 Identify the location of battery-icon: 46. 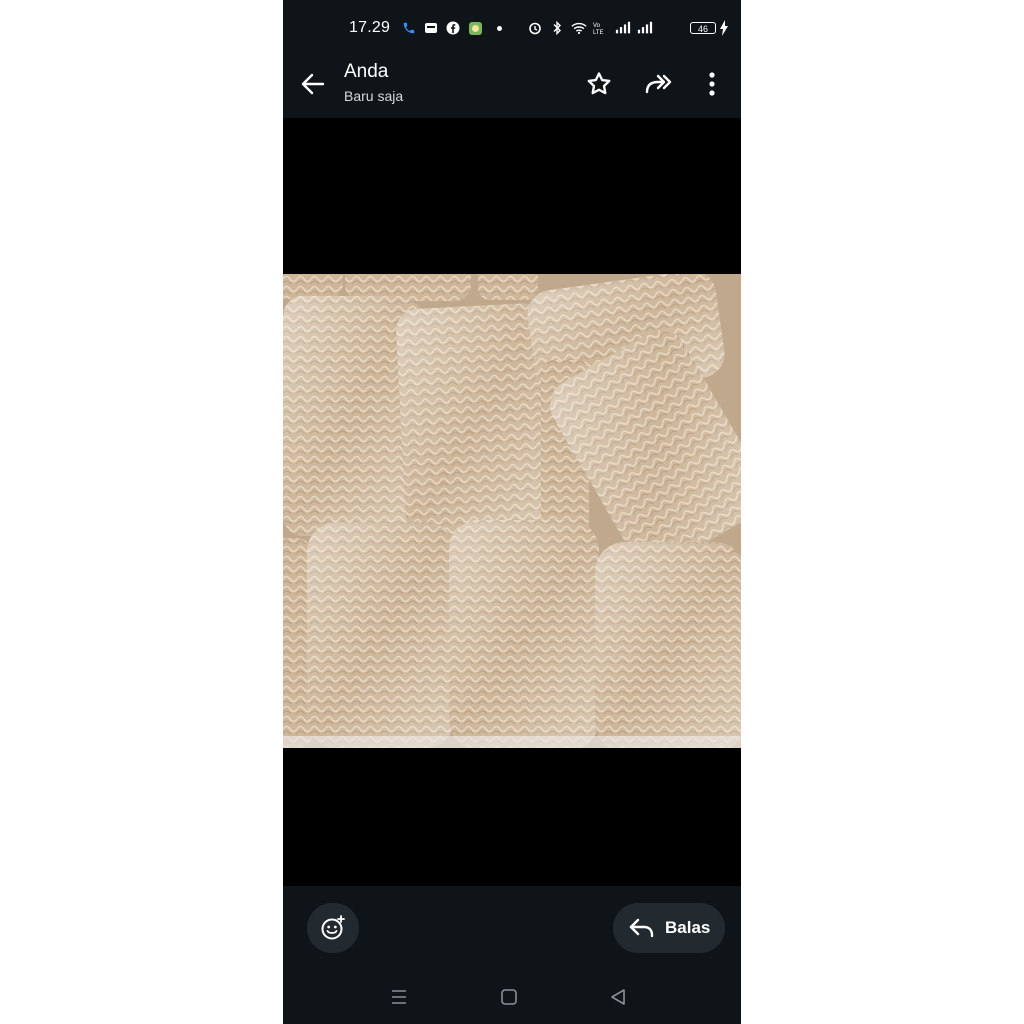
(703, 28).